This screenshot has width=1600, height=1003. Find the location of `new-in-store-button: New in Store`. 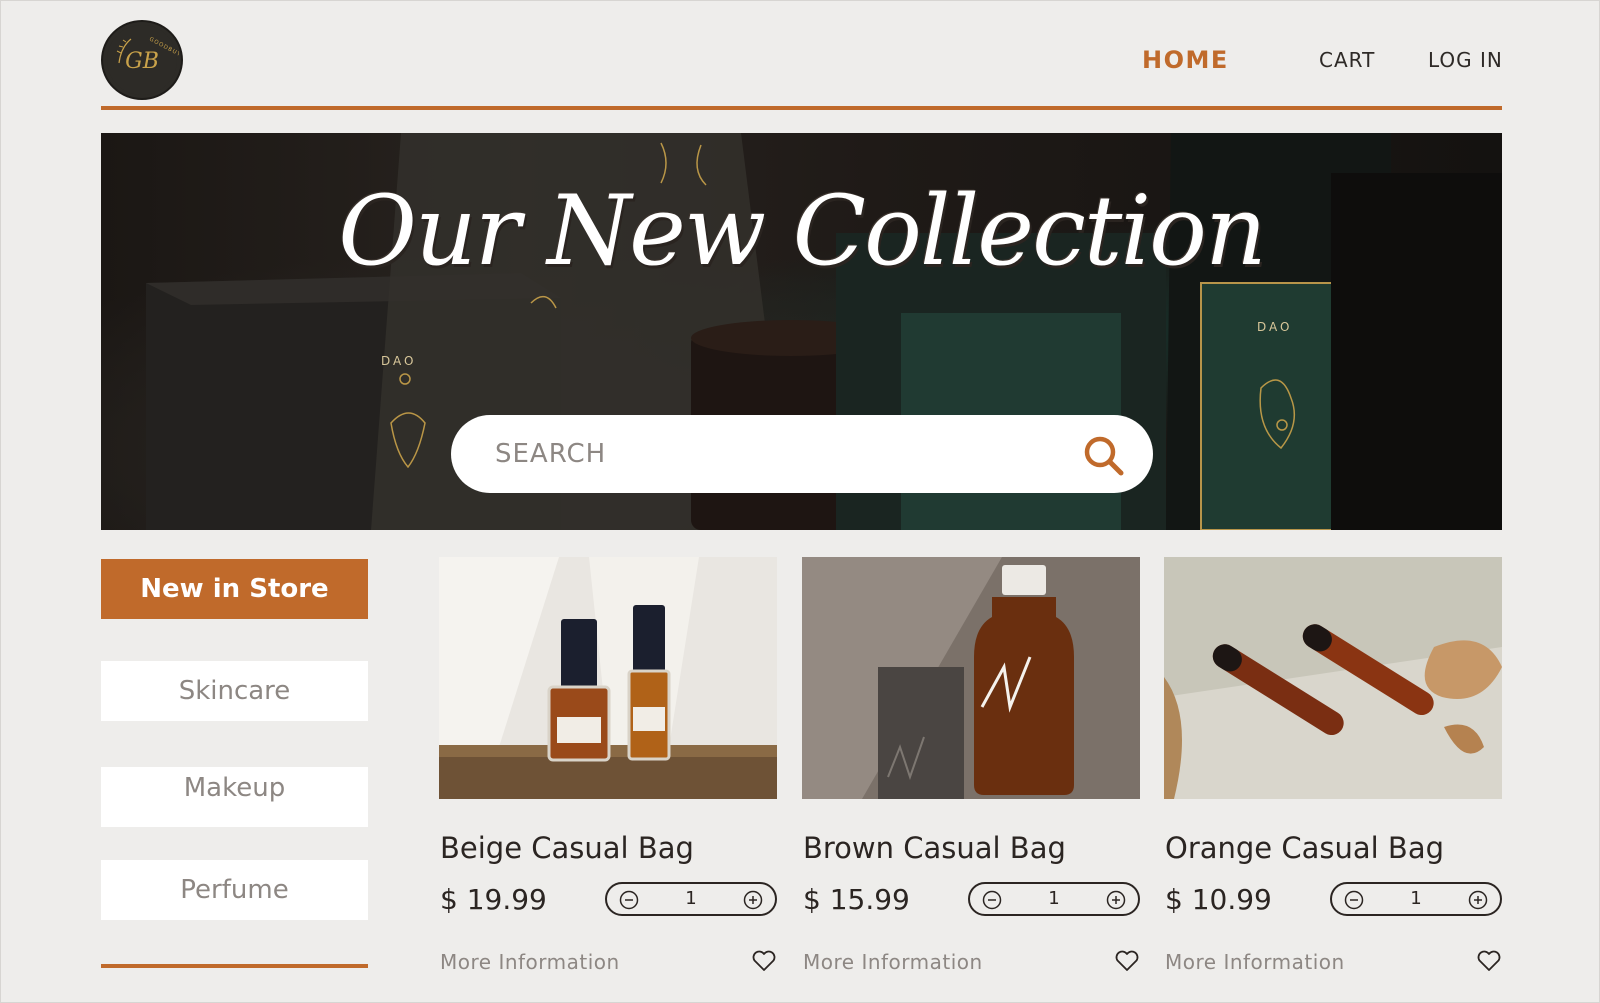

new-in-store-button: New in Store is located at coordinates (234, 589).